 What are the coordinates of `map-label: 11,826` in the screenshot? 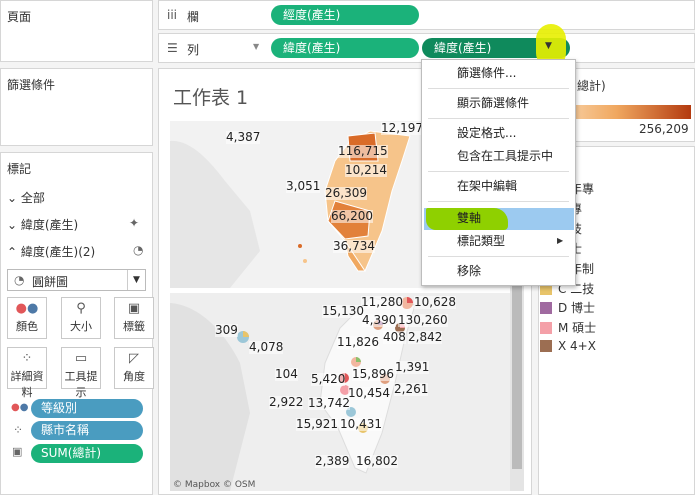 It's located at (358, 342).